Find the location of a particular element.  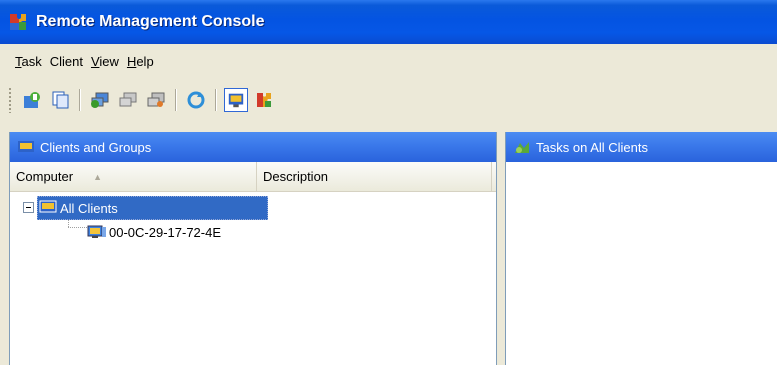

refresh-button is located at coordinates (196, 100).